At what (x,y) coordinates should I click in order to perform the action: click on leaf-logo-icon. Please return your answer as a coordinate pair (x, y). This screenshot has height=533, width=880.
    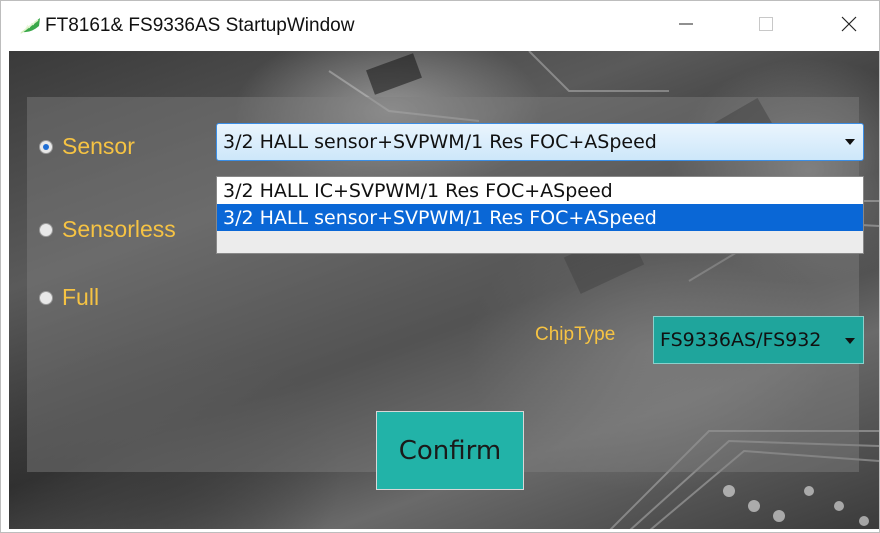
    Looking at the image, I should click on (30, 26).